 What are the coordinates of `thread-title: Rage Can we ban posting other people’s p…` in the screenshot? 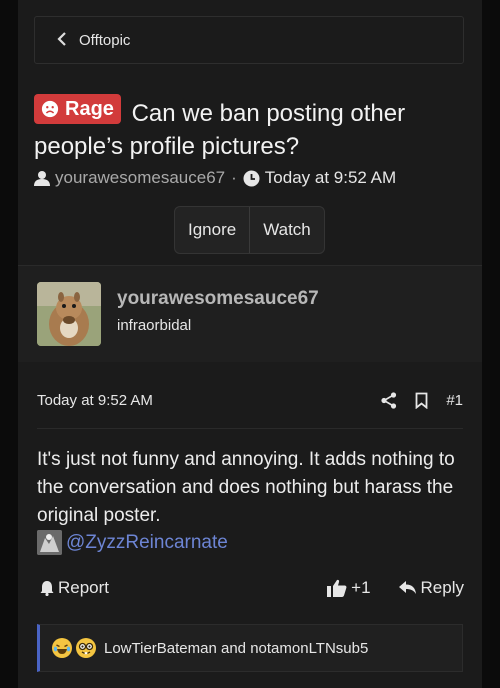 It's located at (249, 128).